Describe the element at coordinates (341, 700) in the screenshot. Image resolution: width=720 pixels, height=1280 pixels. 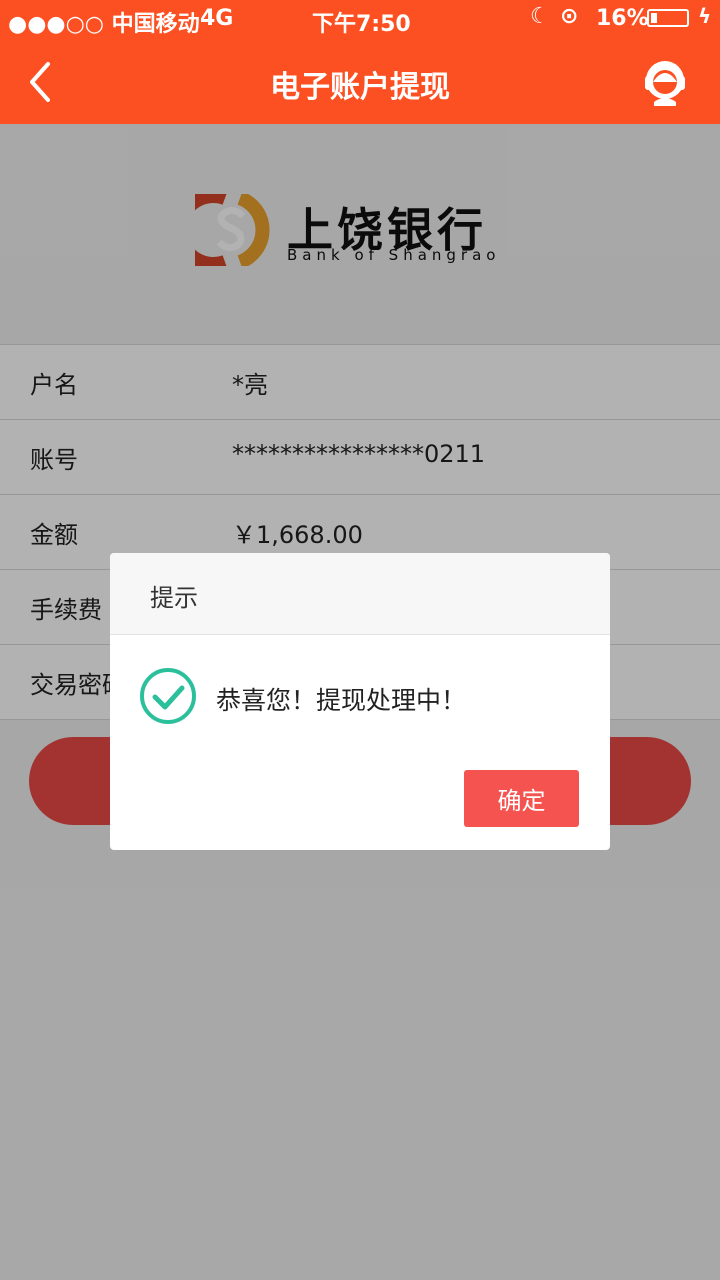
I see `dialog-message: 恭喜您！提现处理中！` at that location.